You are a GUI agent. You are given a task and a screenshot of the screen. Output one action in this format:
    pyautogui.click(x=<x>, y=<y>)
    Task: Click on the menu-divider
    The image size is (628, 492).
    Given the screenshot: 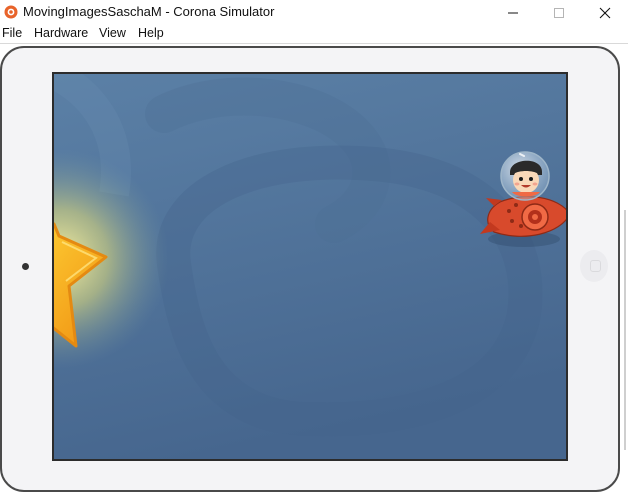 What is the action you would take?
    pyautogui.click(x=314, y=43)
    